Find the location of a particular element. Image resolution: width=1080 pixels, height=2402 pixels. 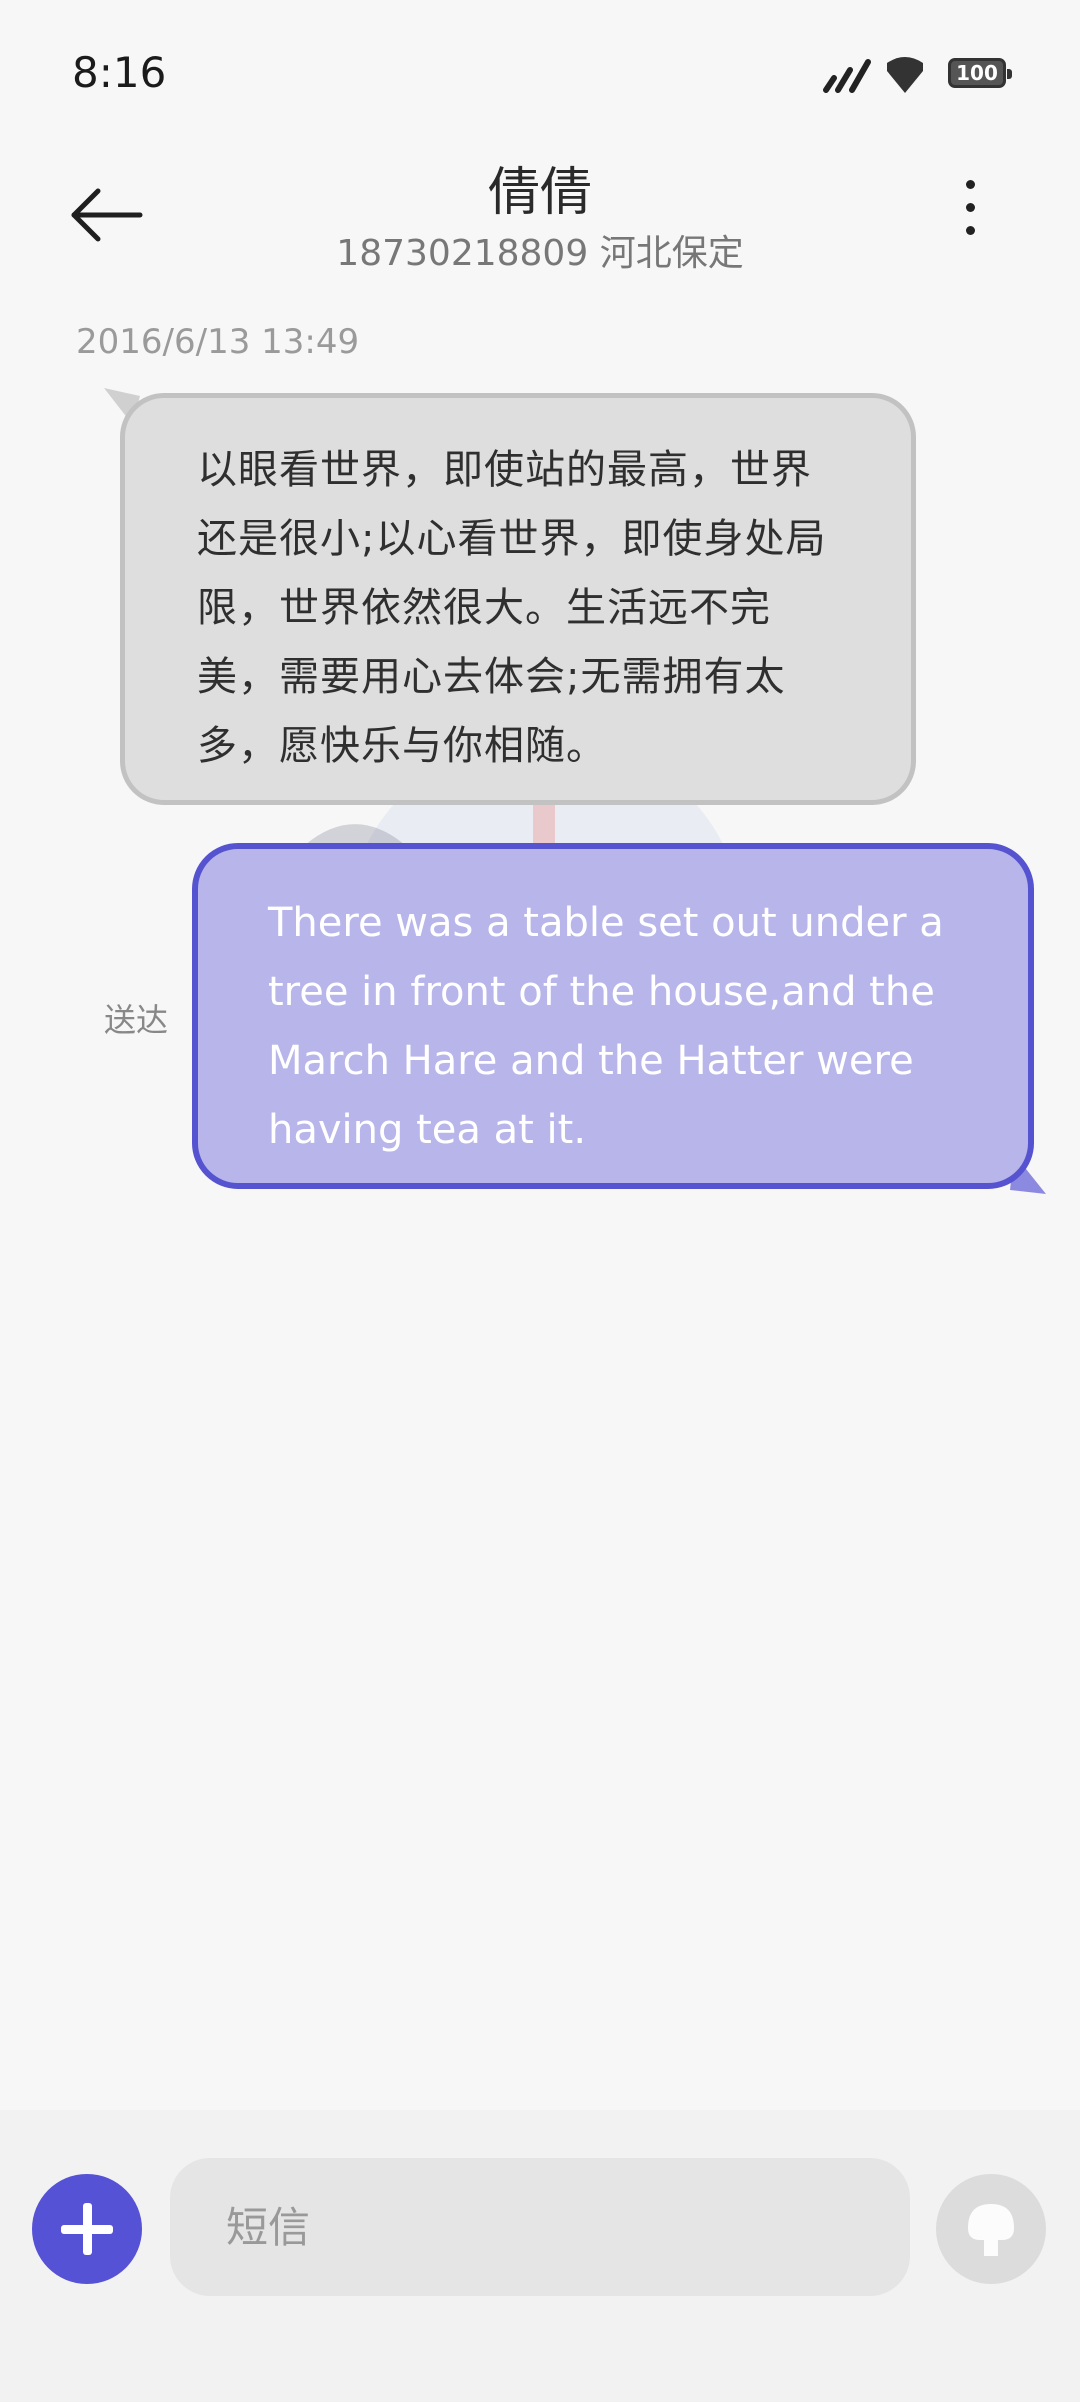

conversation-header: 倩倩 18730218809 河北保定 is located at coordinates (540, 220).